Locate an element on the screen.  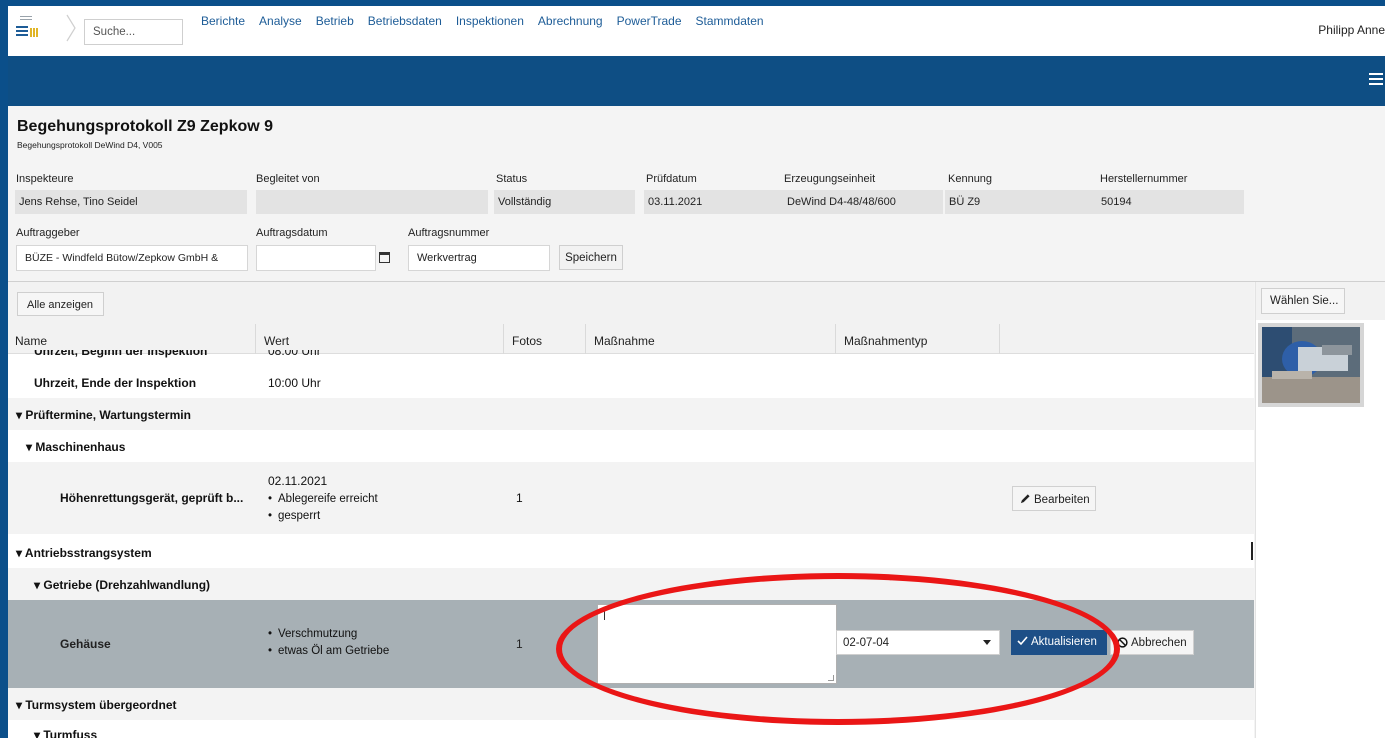
group-name: ▾ Turmfuss is located at coordinates (66, 733).